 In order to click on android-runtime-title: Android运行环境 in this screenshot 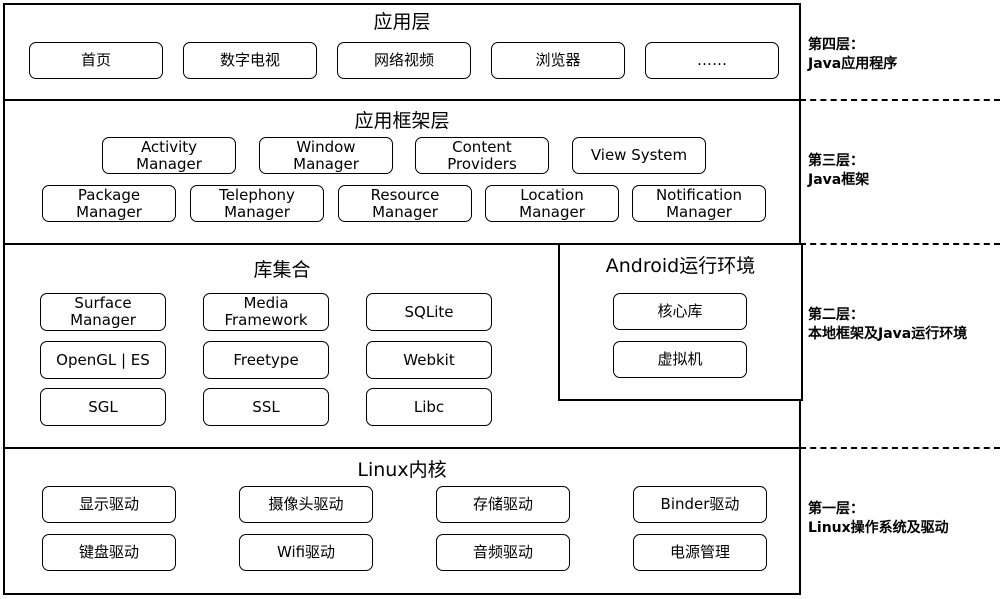, I will do `click(680, 266)`.